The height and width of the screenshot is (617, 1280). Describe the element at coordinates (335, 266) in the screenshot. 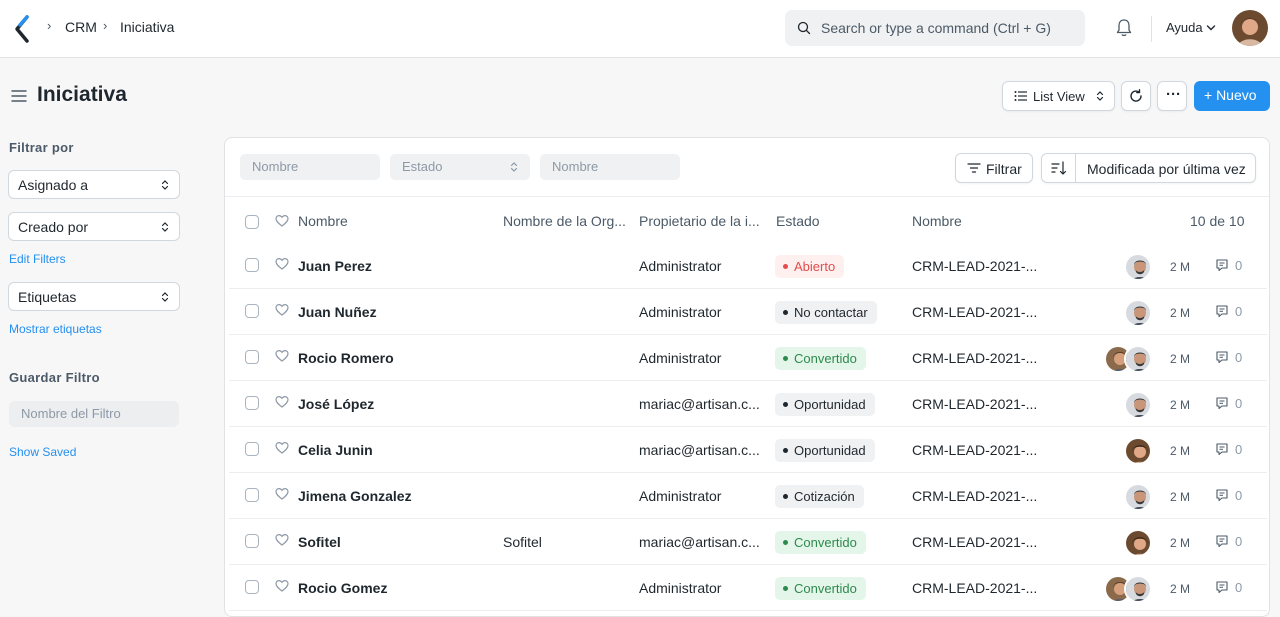

I see `lead-name: Juan Perez` at that location.